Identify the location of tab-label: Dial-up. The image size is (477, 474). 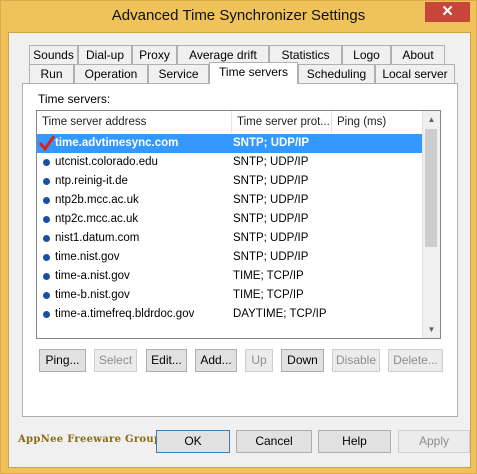
(104, 55).